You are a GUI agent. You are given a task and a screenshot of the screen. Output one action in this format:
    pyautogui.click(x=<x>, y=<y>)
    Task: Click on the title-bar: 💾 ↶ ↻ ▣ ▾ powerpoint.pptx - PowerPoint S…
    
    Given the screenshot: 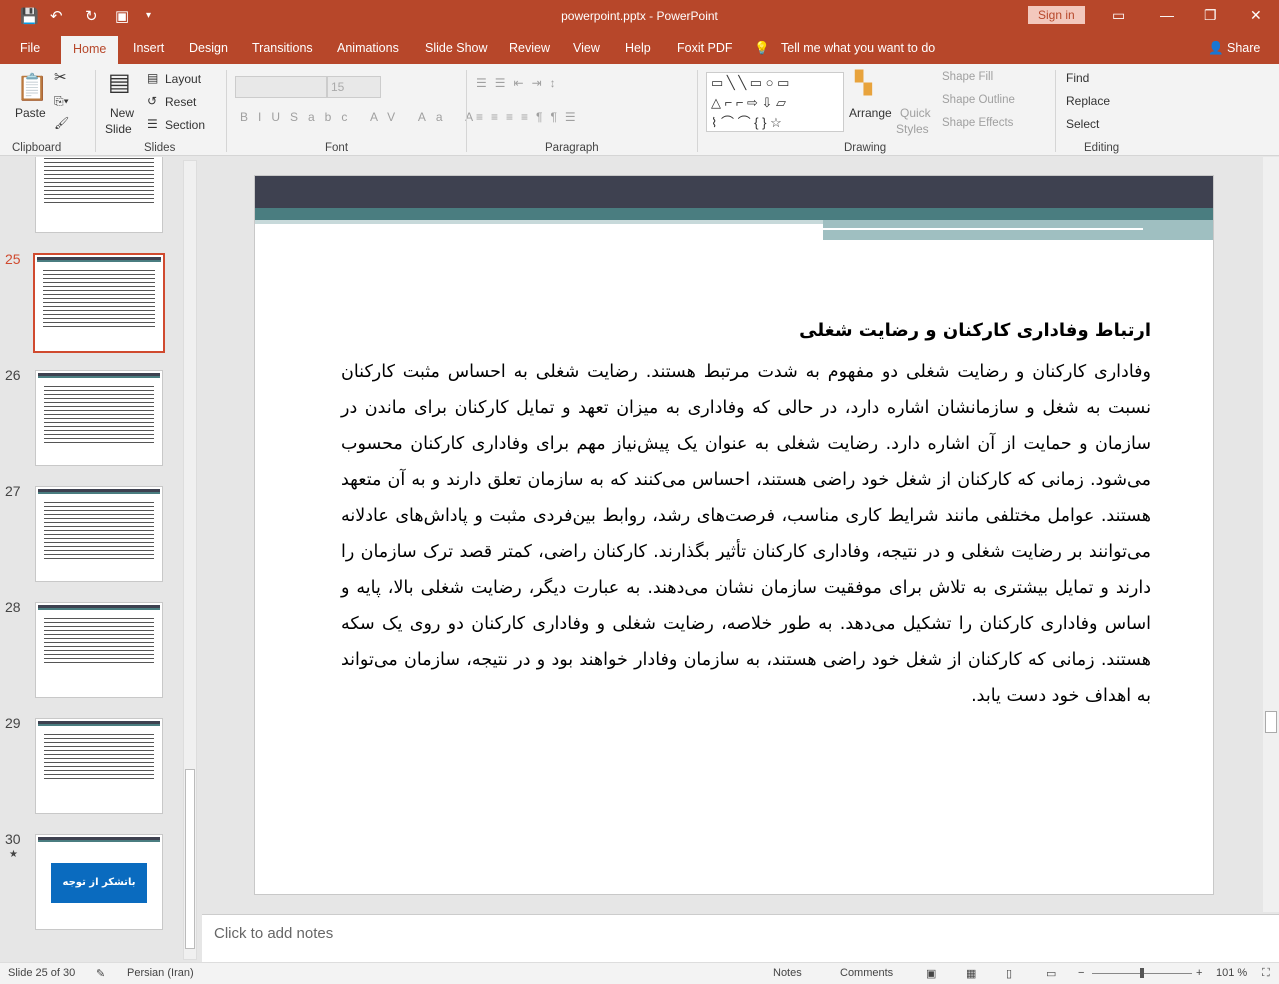 What is the action you would take?
    pyautogui.click(x=639, y=17)
    